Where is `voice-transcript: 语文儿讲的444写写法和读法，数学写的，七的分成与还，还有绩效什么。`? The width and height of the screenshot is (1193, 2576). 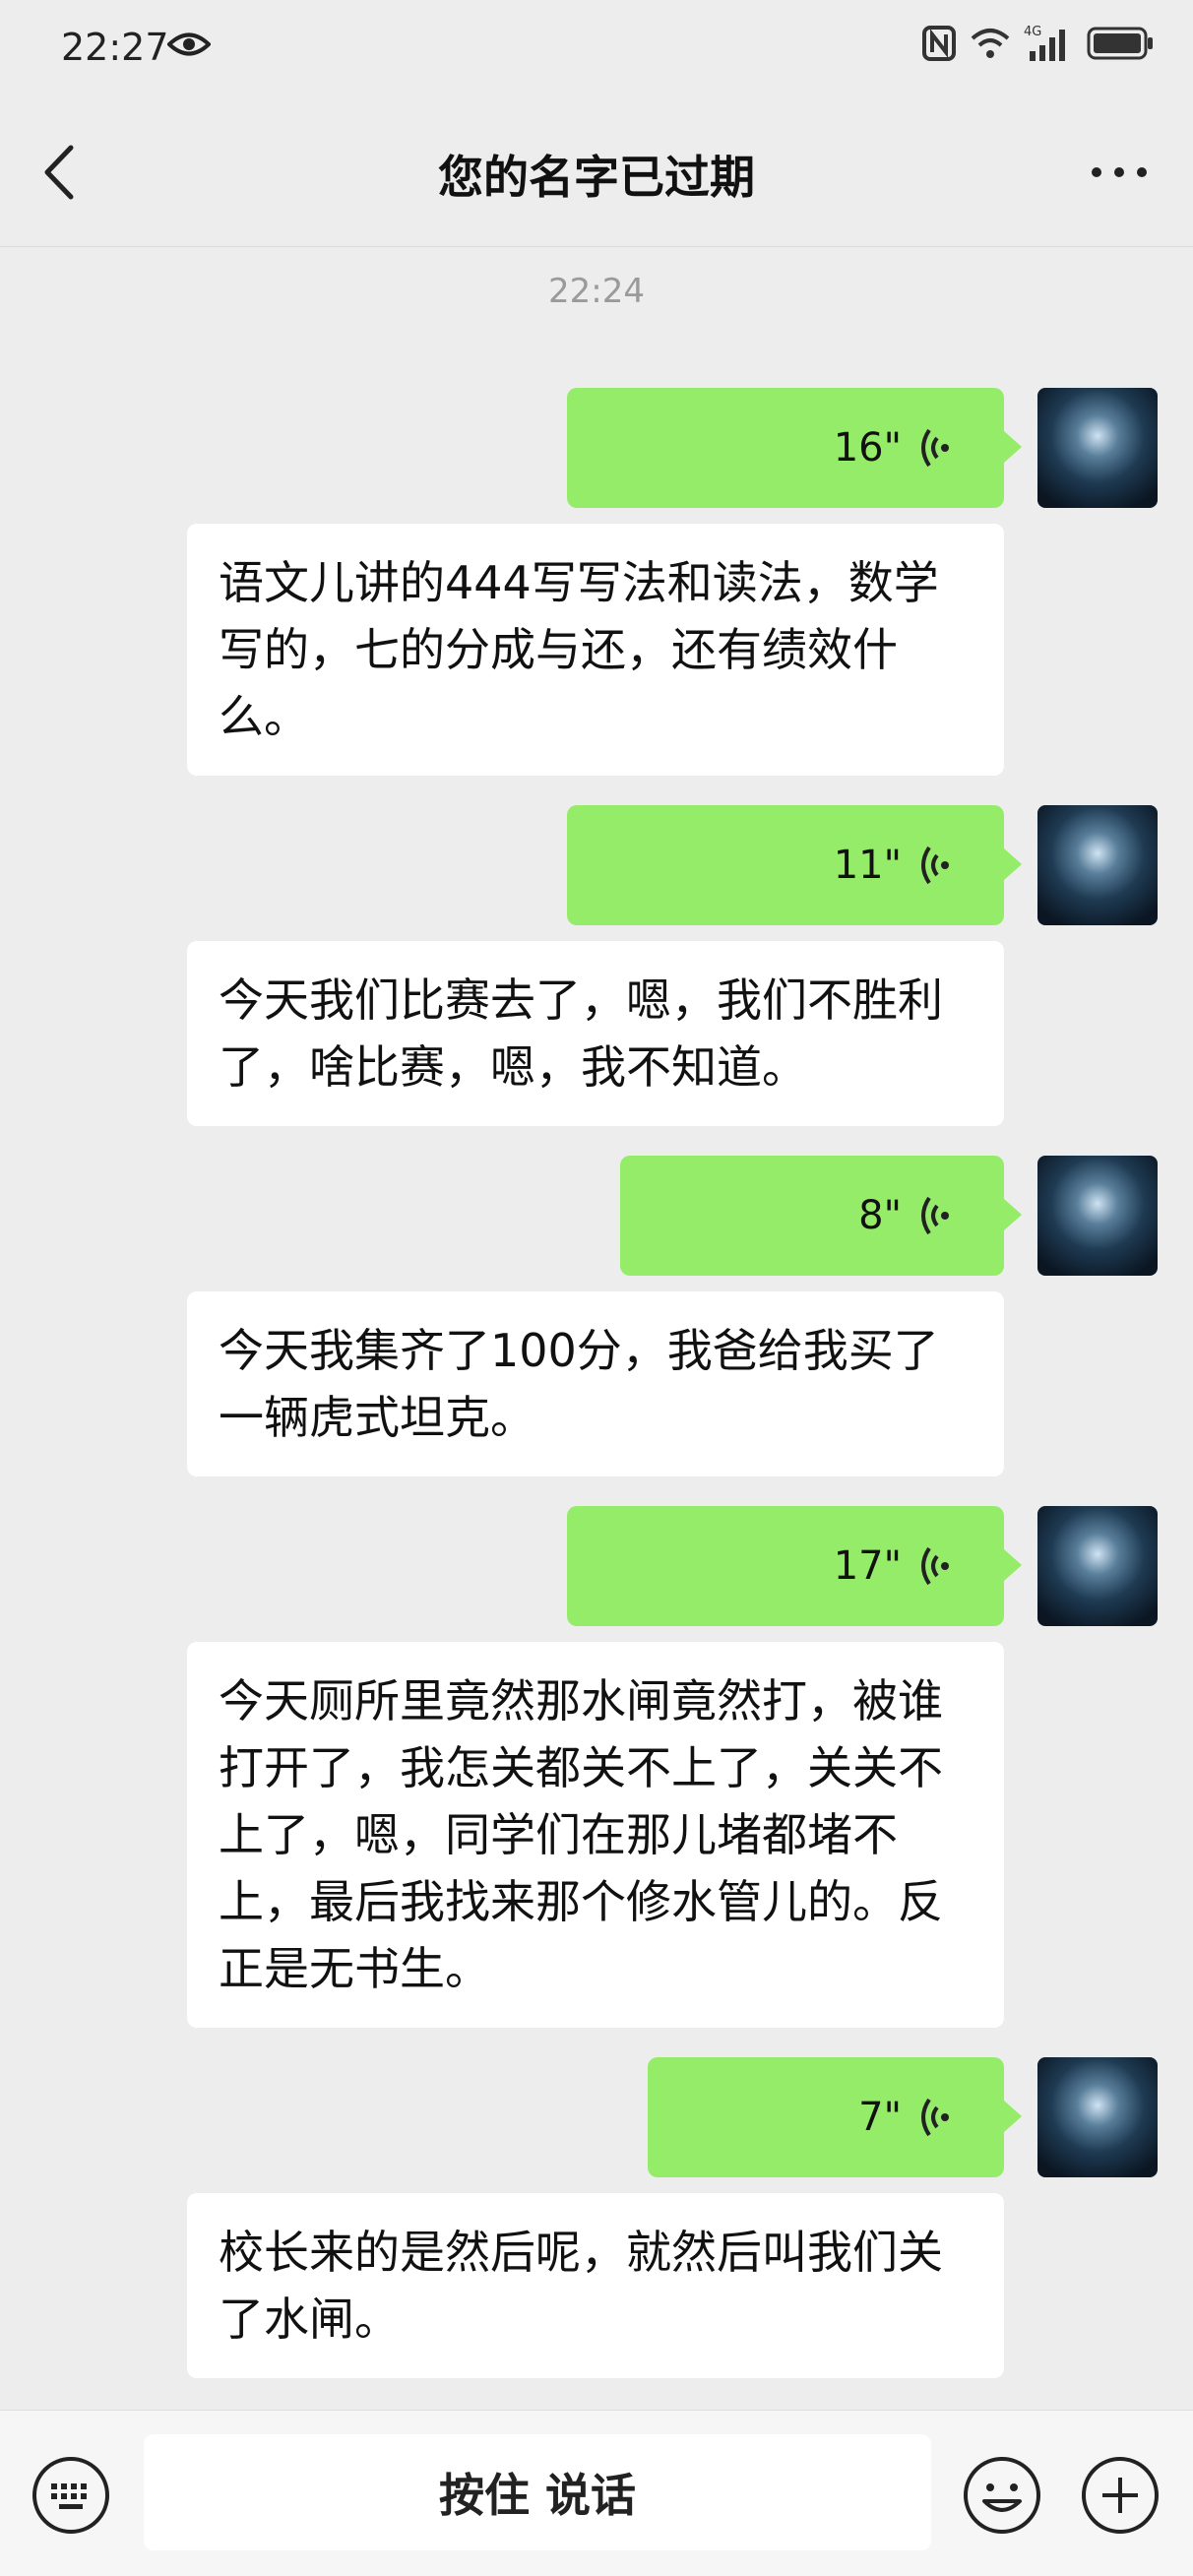 voice-transcript: 语文儿讲的444写写法和读法，数学写的，七的分成与还，还有绩效什么。 is located at coordinates (595, 650).